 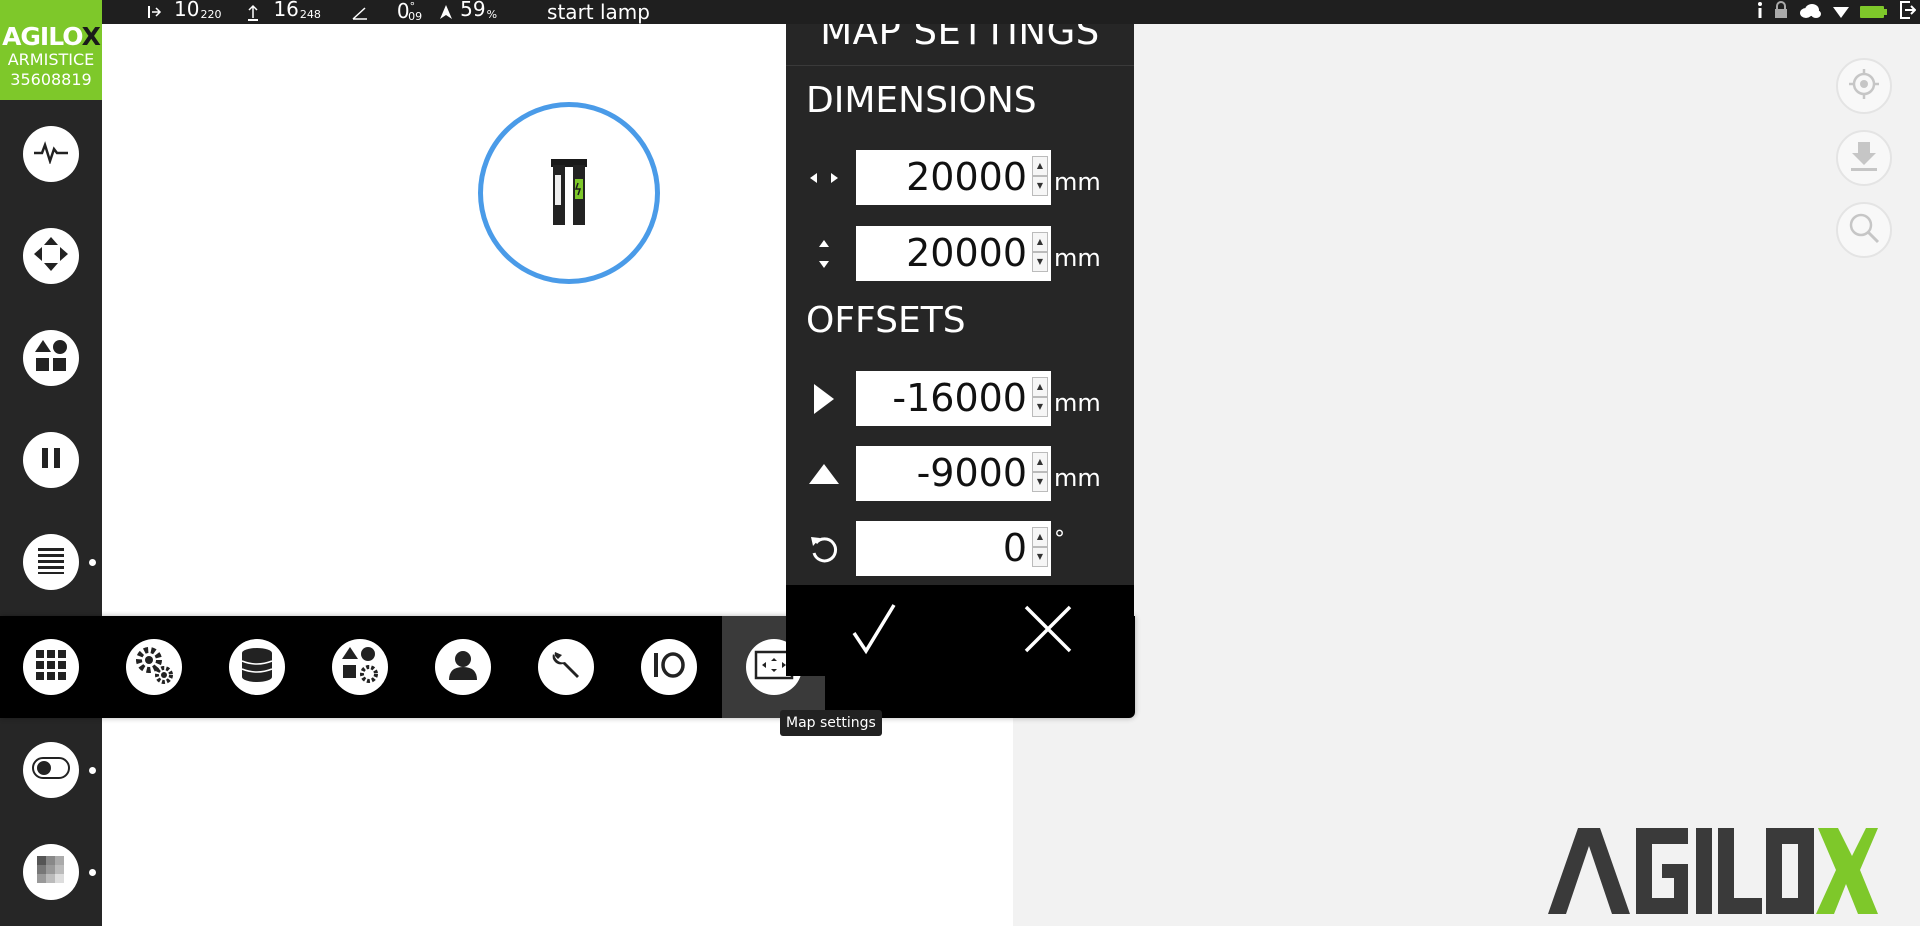 I want to click on download-button, so click(x=1864, y=158).